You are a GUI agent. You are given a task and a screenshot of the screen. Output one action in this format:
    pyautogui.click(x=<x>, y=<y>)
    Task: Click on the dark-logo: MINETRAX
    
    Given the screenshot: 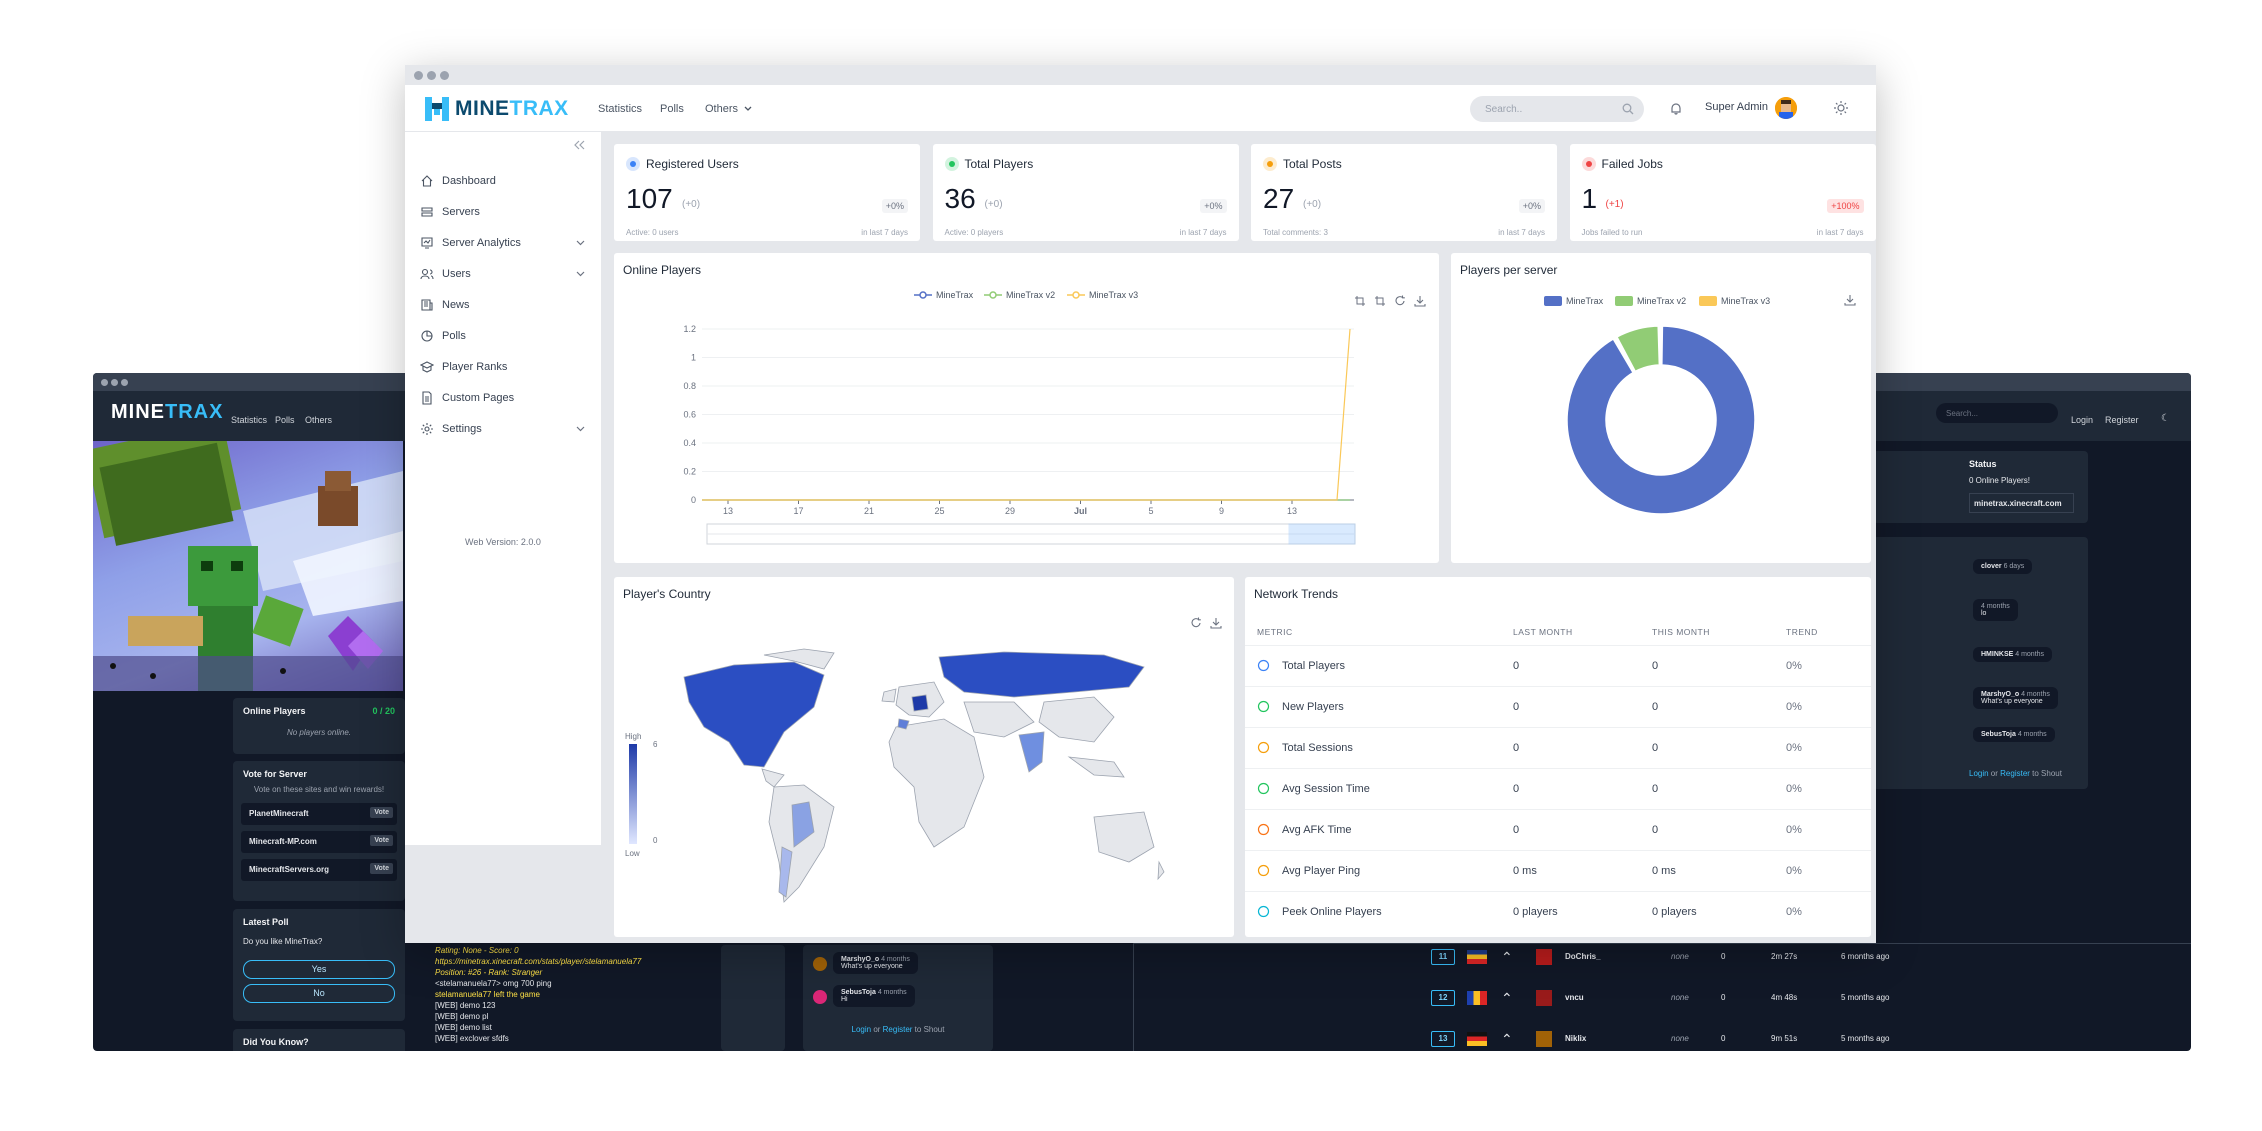 What is the action you would take?
    pyautogui.click(x=167, y=412)
    